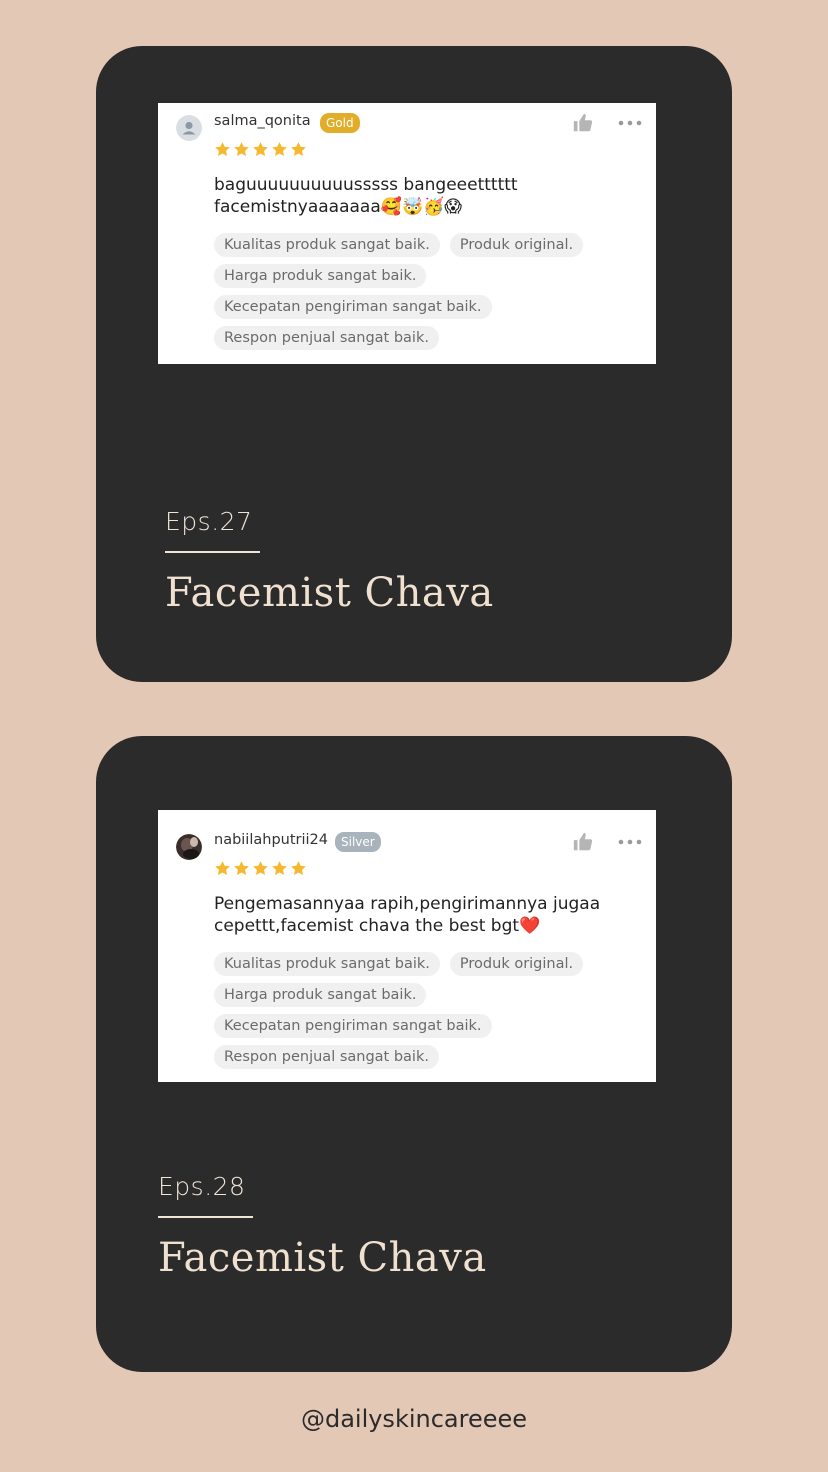 This screenshot has width=828, height=1472. I want to click on member-badge: Gold, so click(340, 123).